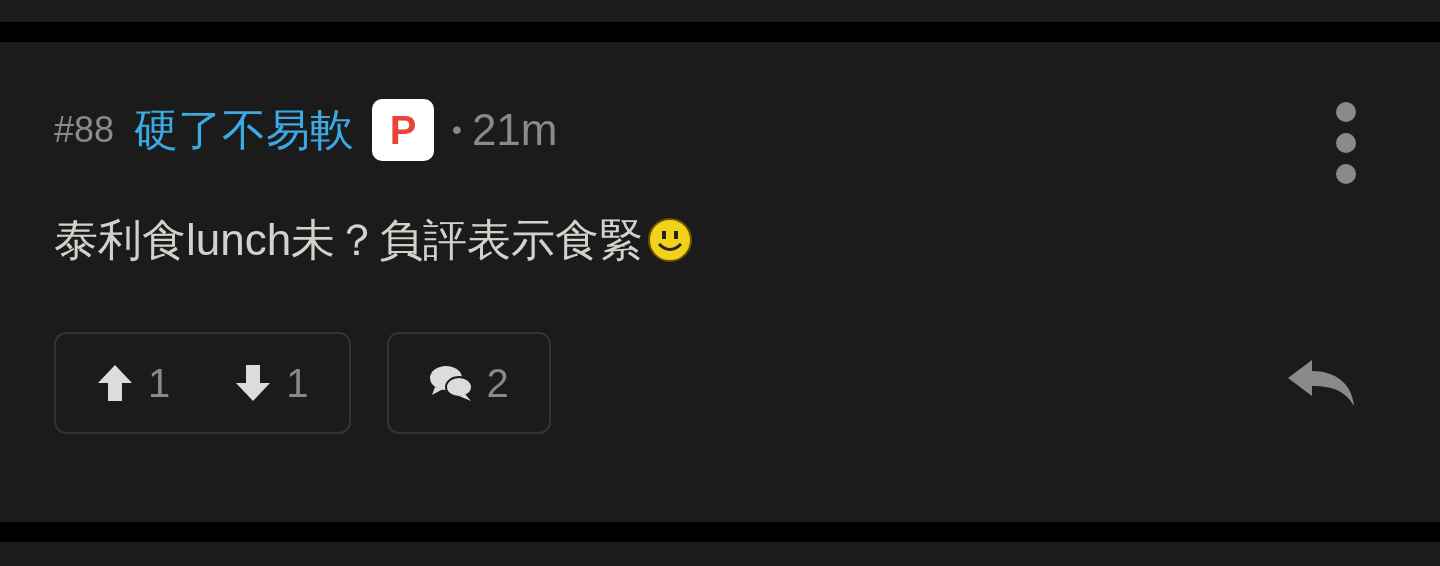  Describe the element at coordinates (1346, 143) in the screenshot. I see `more-menu-icon` at that location.